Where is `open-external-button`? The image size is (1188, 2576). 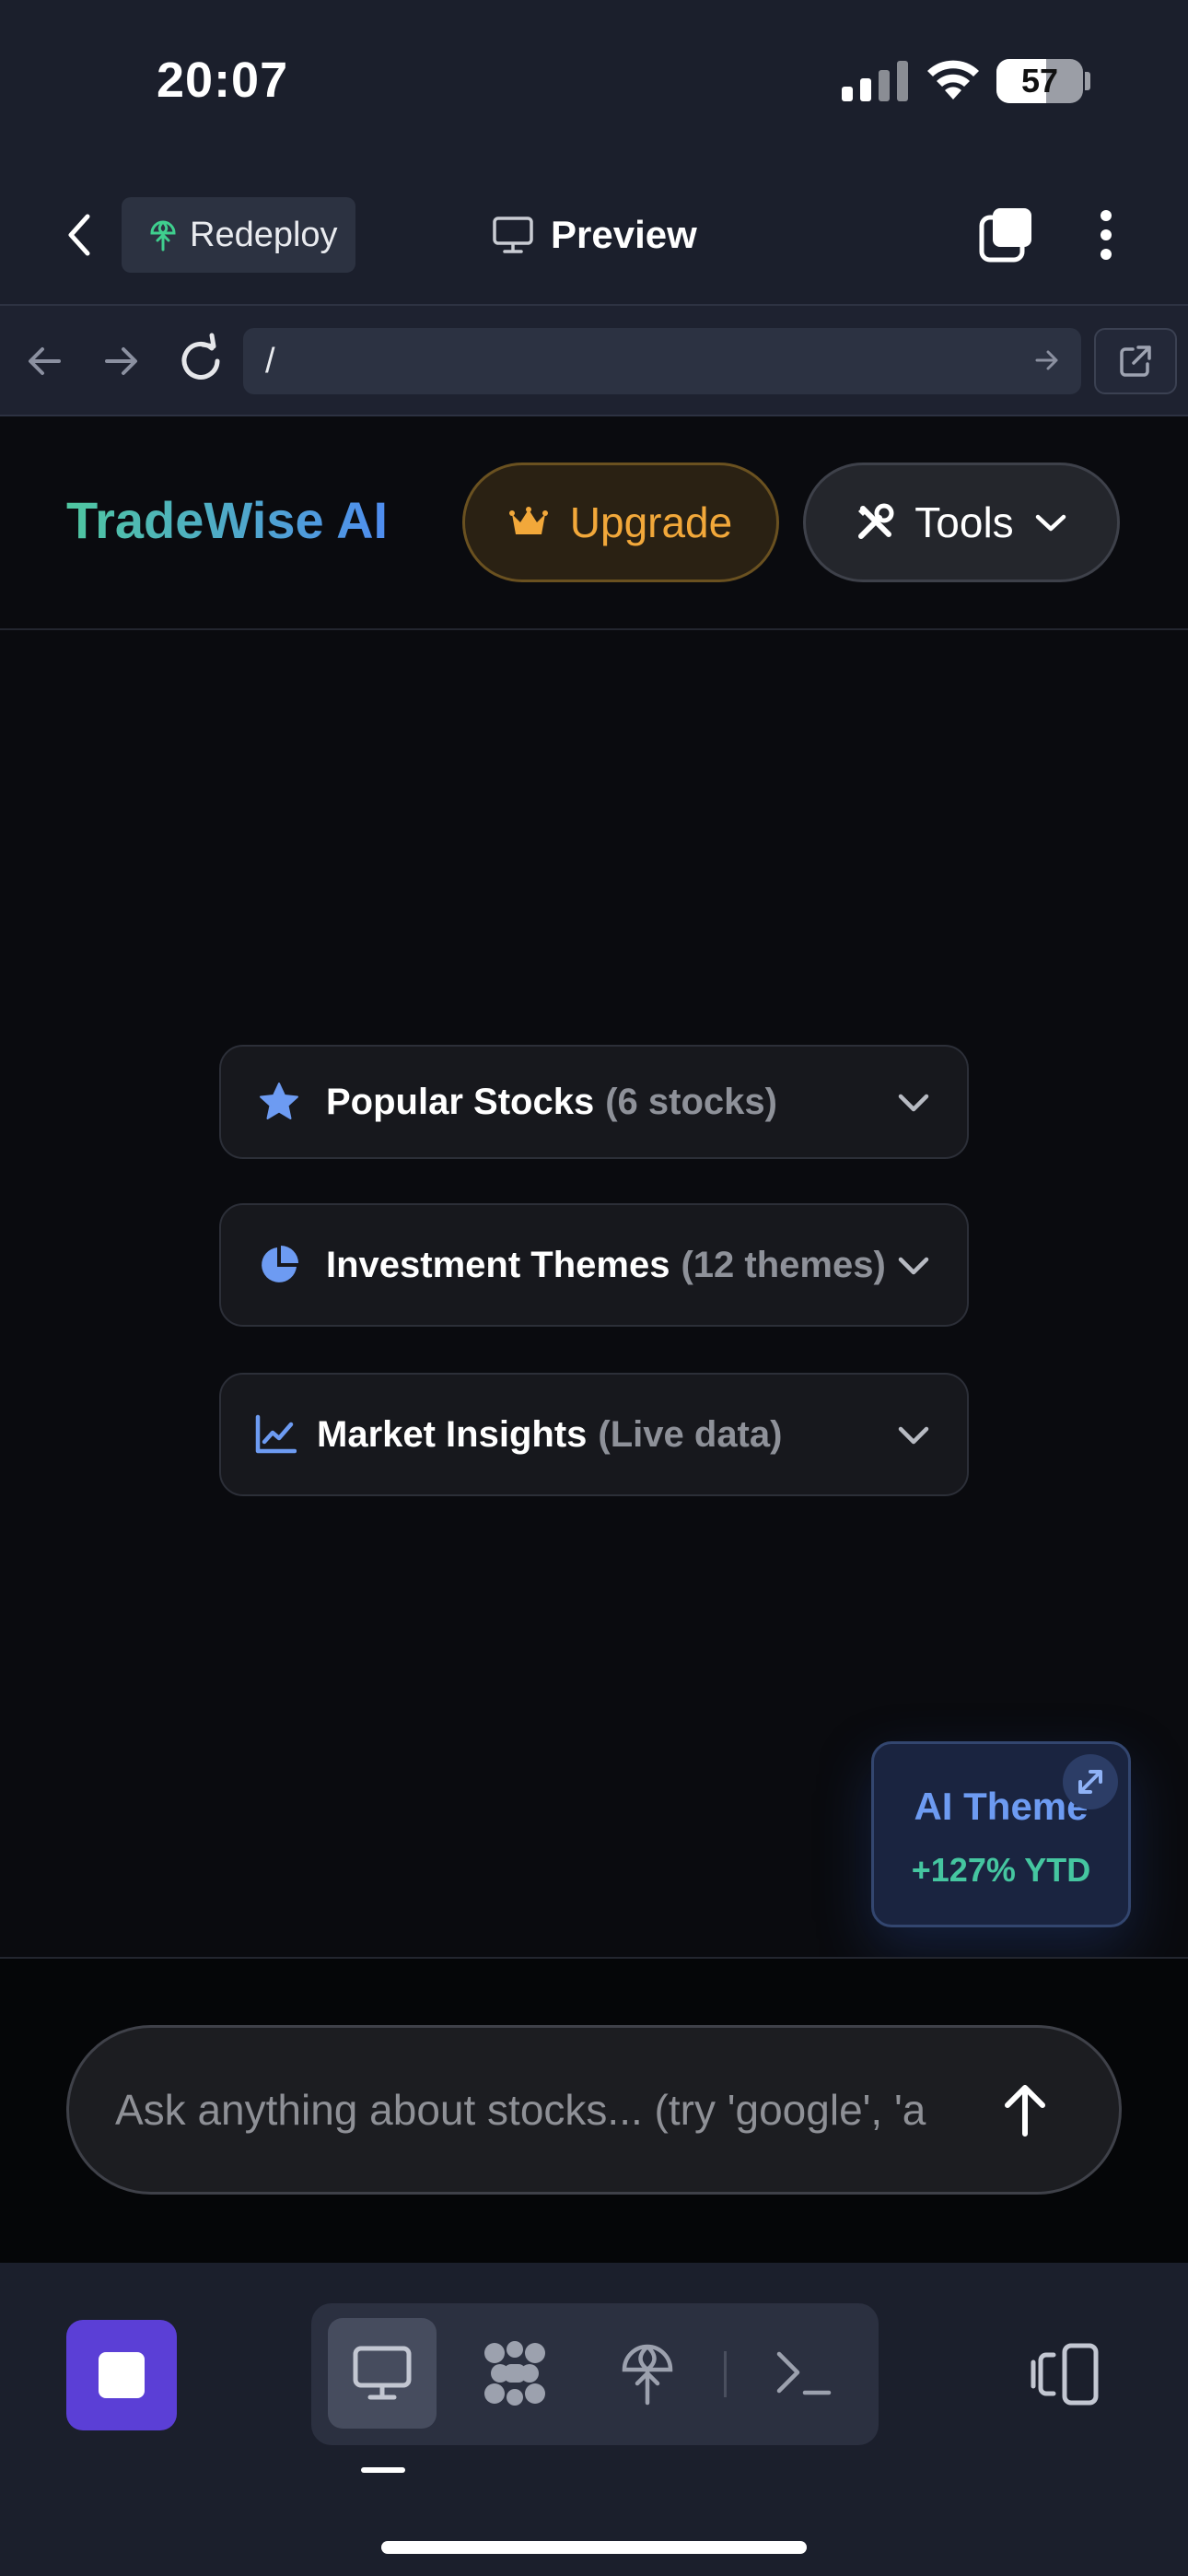 open-external-button is located at coordinates (1135, 361).